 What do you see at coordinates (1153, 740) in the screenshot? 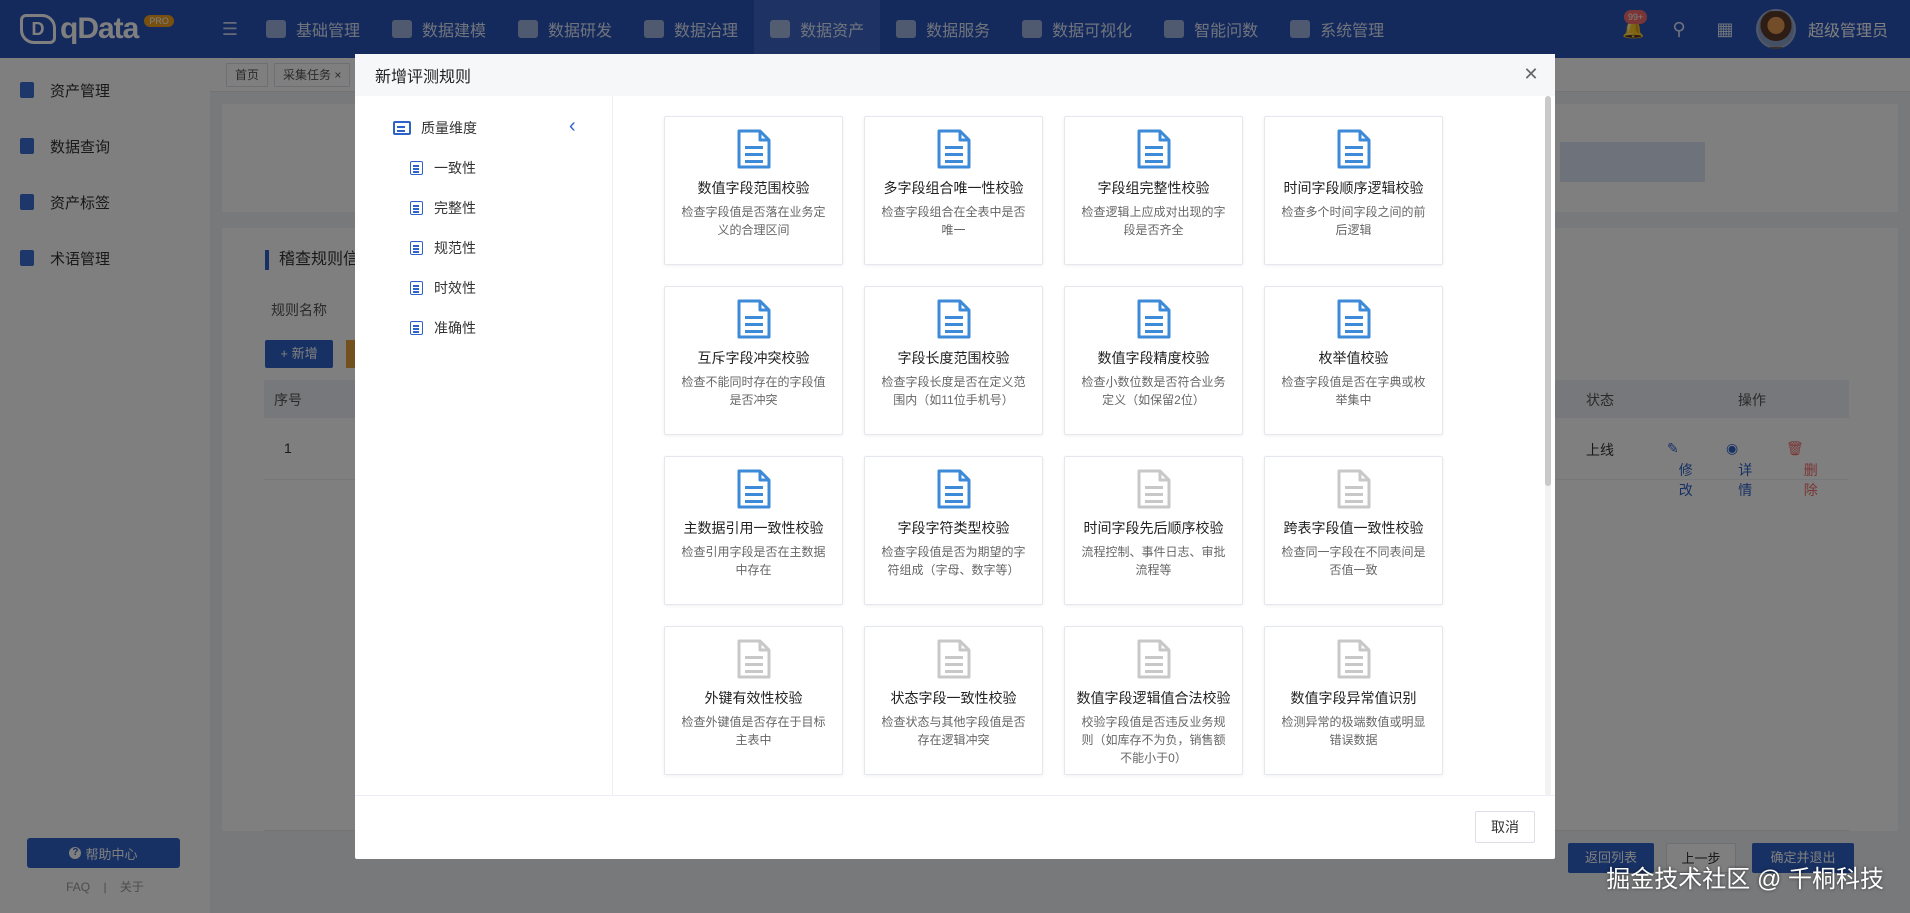
I see `rule-card-desc: 校验字段值是否违反业务规则（如库存不为负，销售额不能小于0）` at bounding box center [1153, 740].